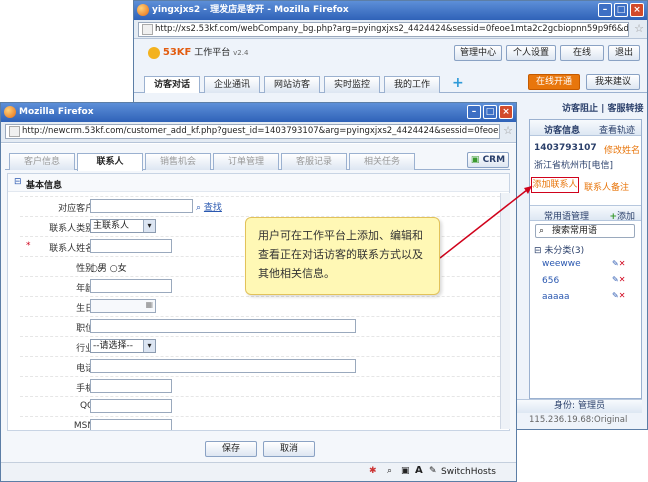 The height and width of the screenshot is (482, 648). What do you see at coordinates (342, 256) in the screenshot?
I see `callout-box: 用户可在工作平台上添加、编辑和查看正在对话访客的联系方式以及其他相关信息。` at bounding box center [342, 256].